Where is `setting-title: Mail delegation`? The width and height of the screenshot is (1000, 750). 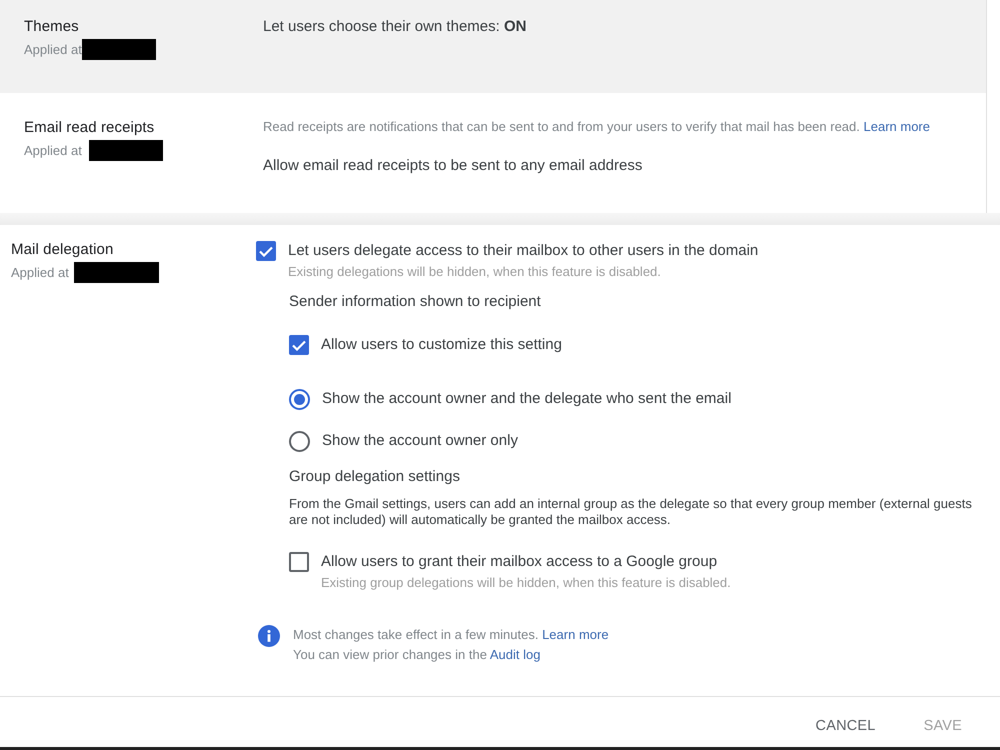 setting-title: Mail delegation is located at coordinates (62, 250).